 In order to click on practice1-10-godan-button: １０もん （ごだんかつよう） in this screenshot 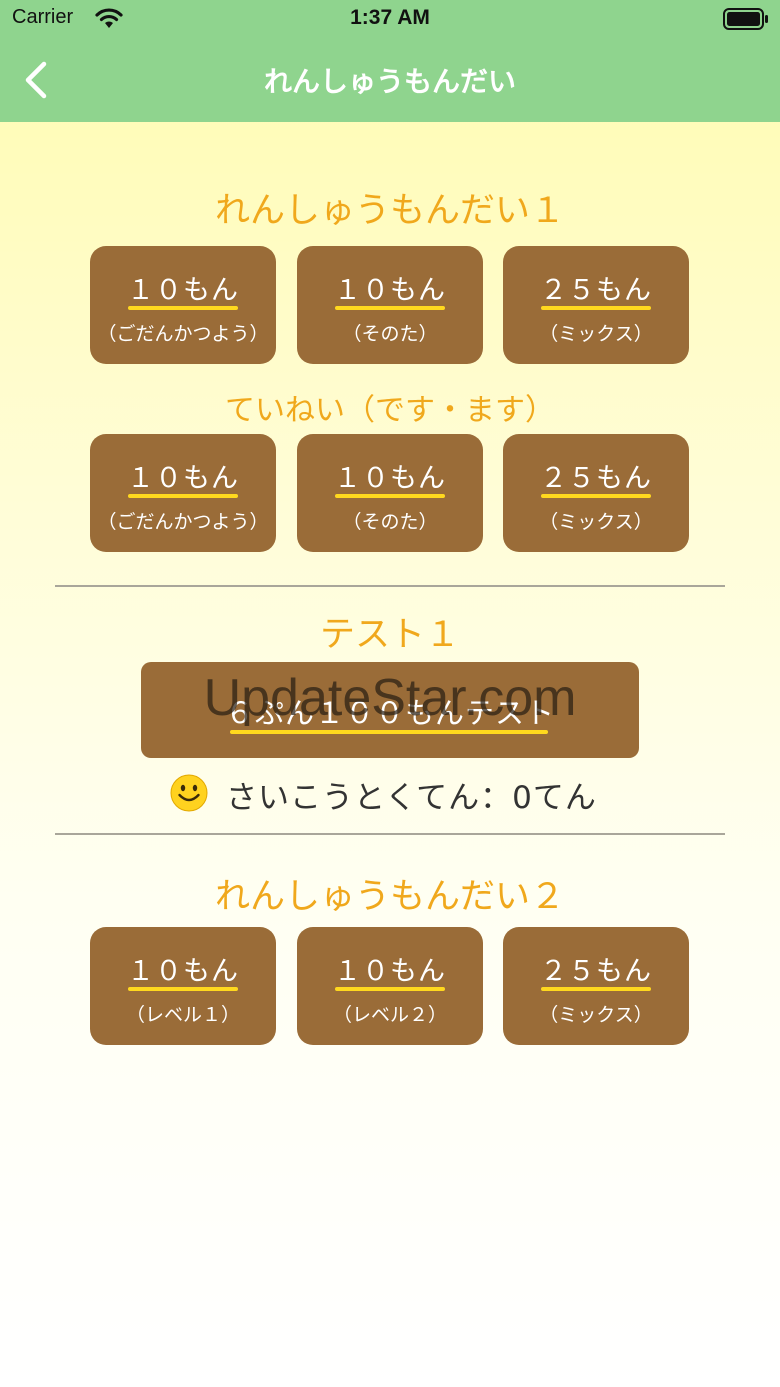, I will do `click(183, 305)`.